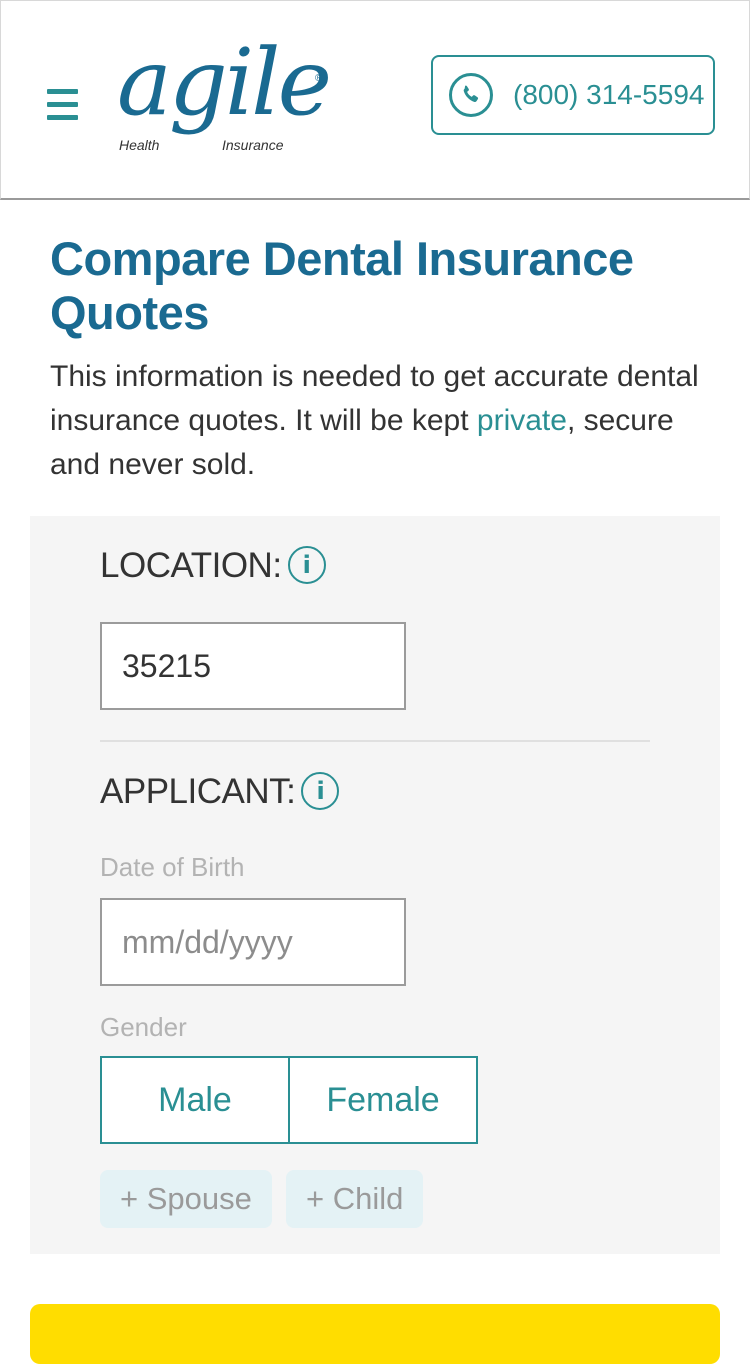 This screenshot has height=1364, width=750. What do you see at coordinates (382, 1100) in the screenshot?
I see `gender-female-button: Female` at bounding box center [382, 1100].